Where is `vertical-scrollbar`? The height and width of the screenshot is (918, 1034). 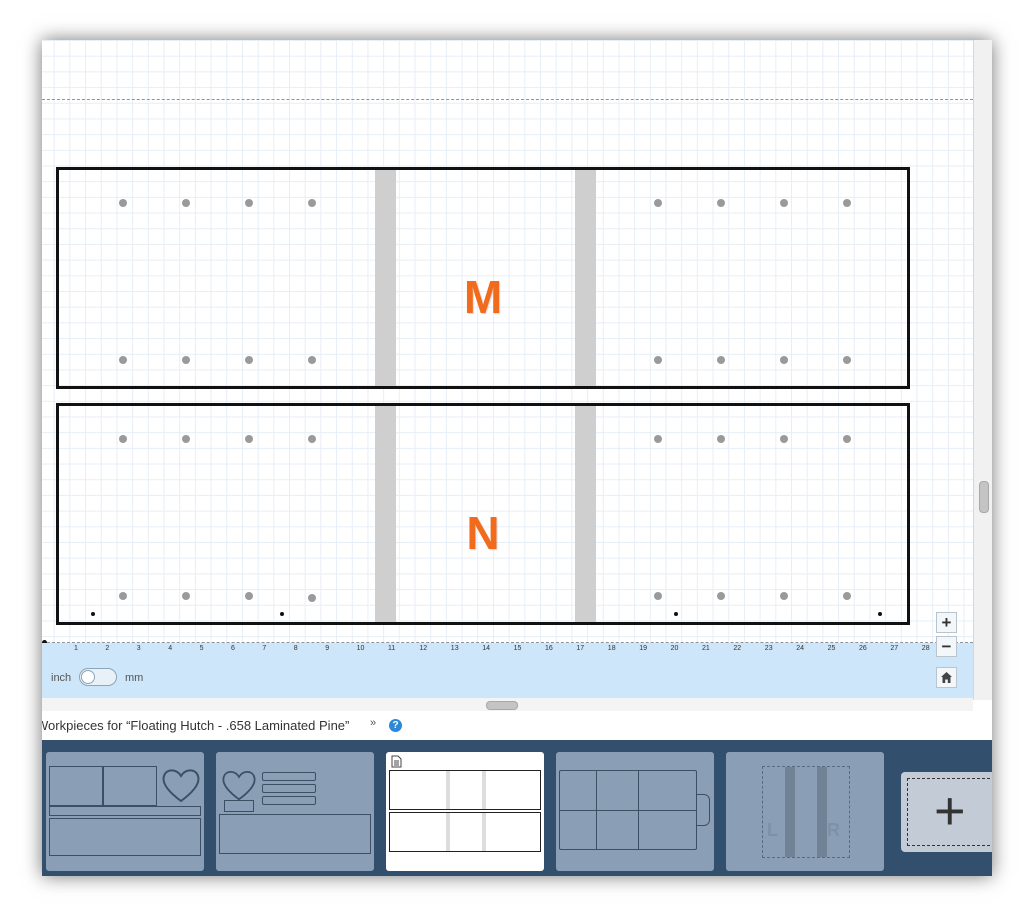 vertical-scrollbar is located at coordinates (982, 370).